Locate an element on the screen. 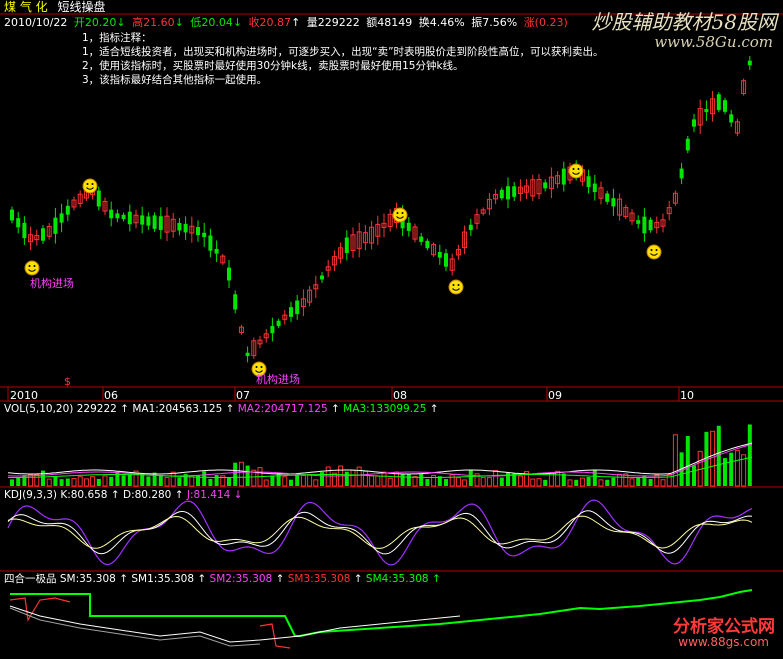 This screenshot has height=659, width=783. kdj-d-line is located at coordinates (380, 532).